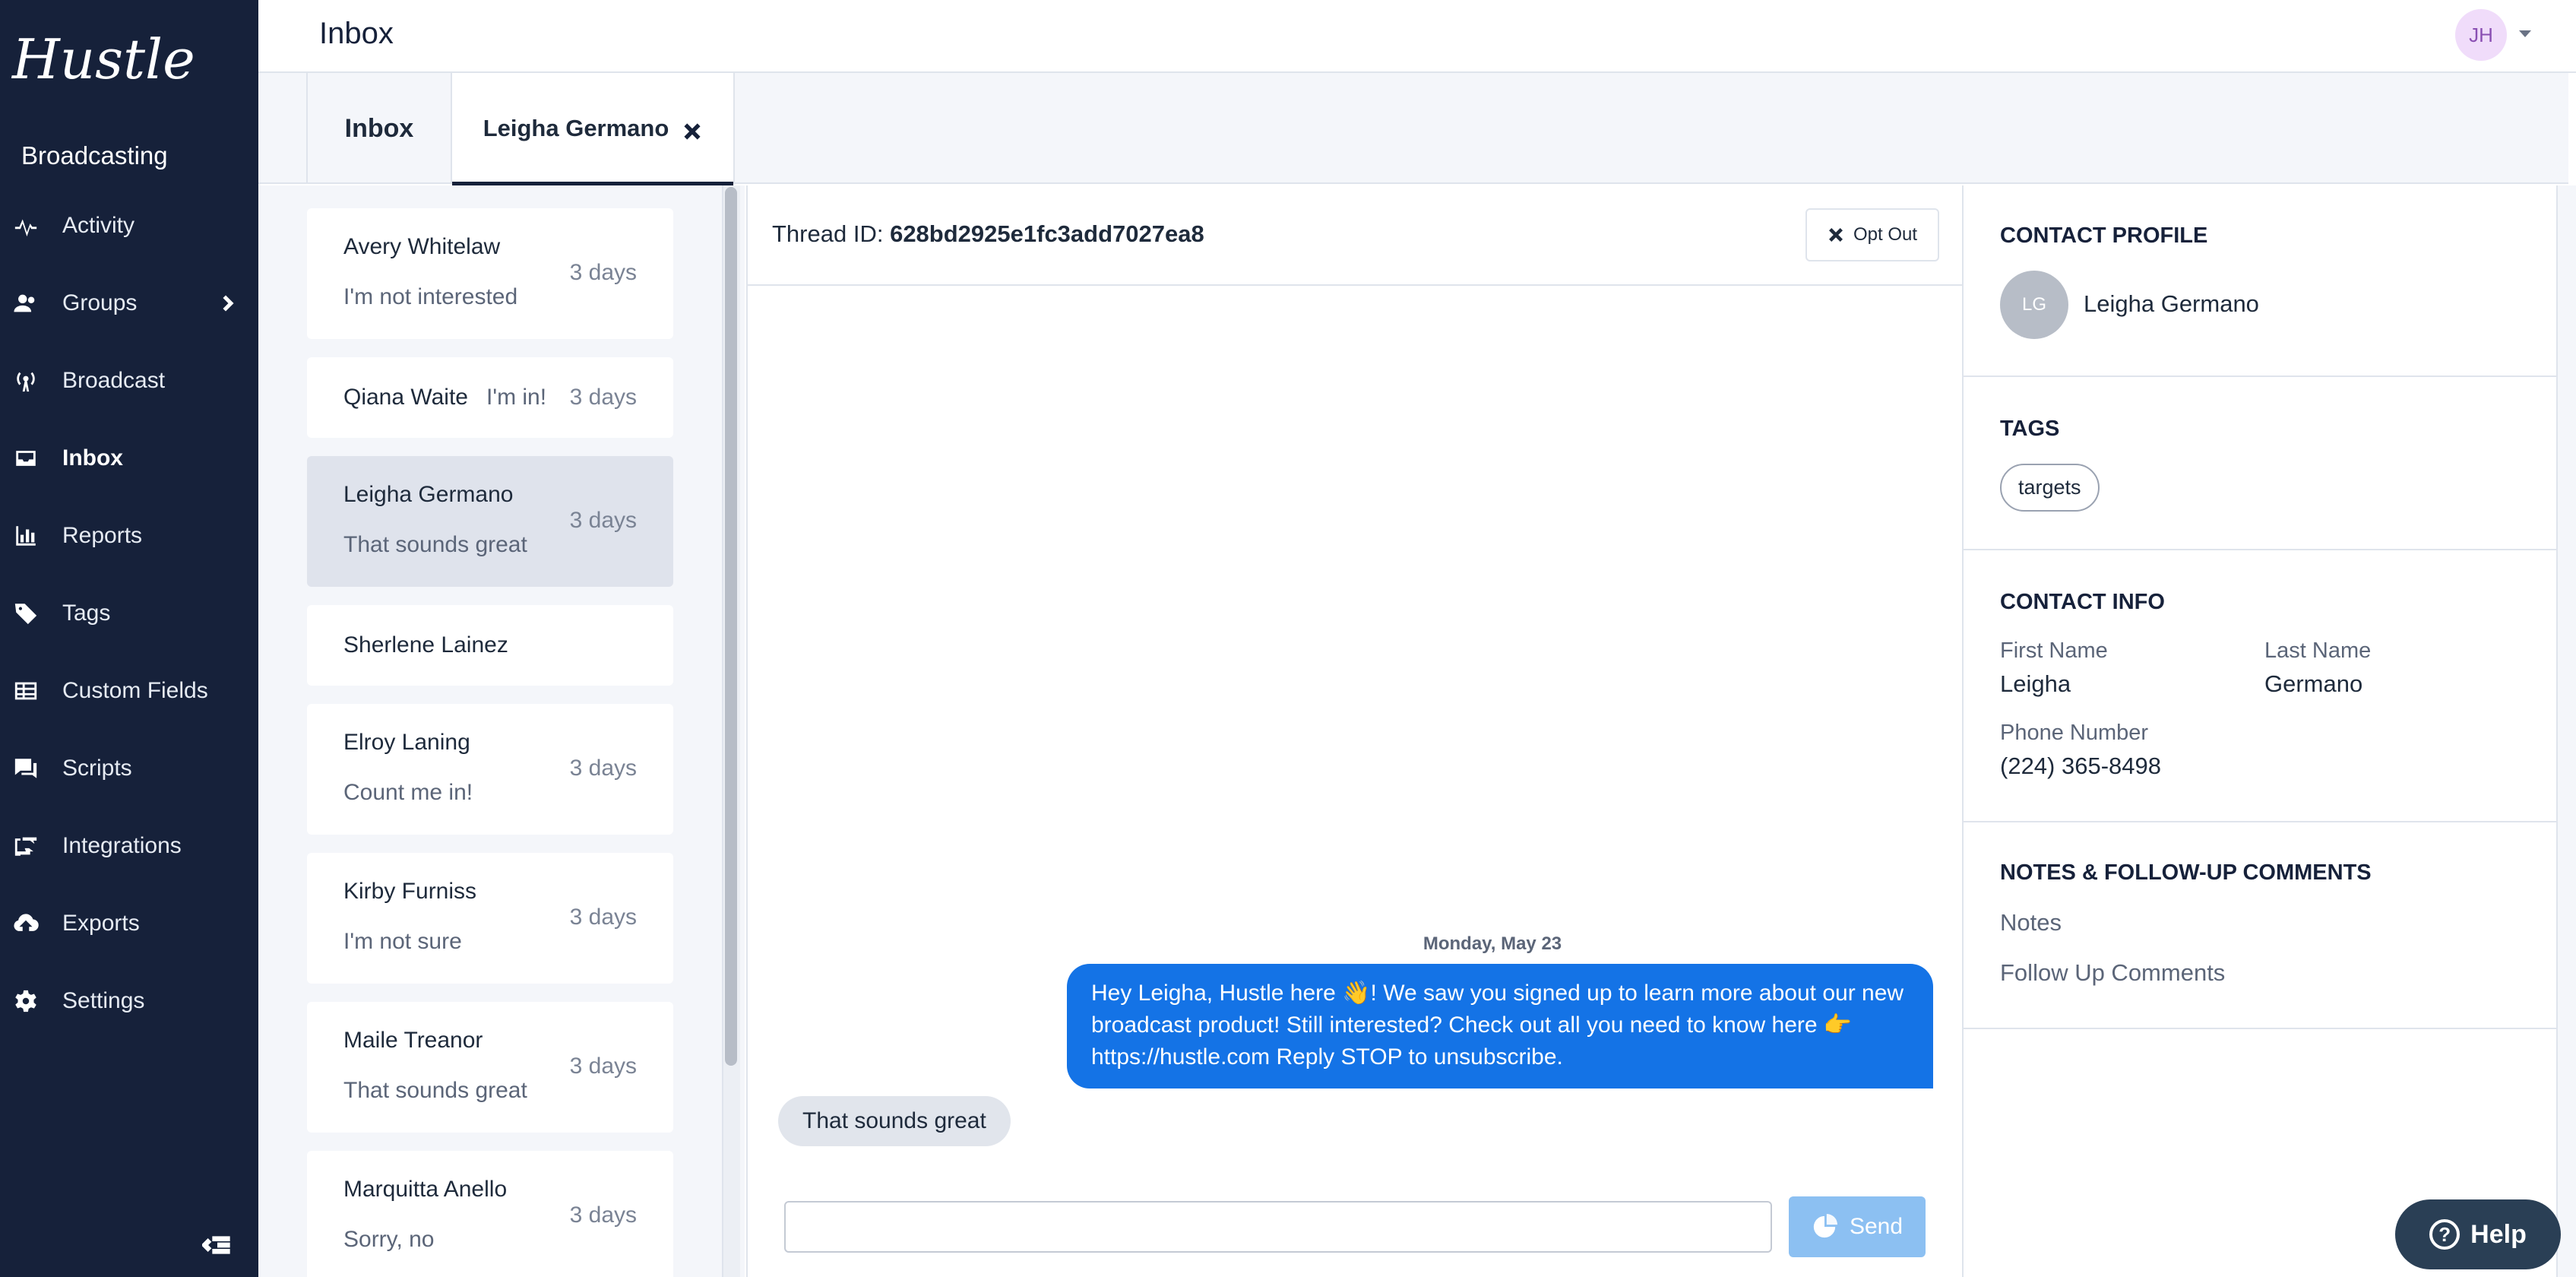 The image size is (2576, 1277). Describe the element at coordinates (1877, 1226) in the screenshot. I see `send-label: Send` at that location.